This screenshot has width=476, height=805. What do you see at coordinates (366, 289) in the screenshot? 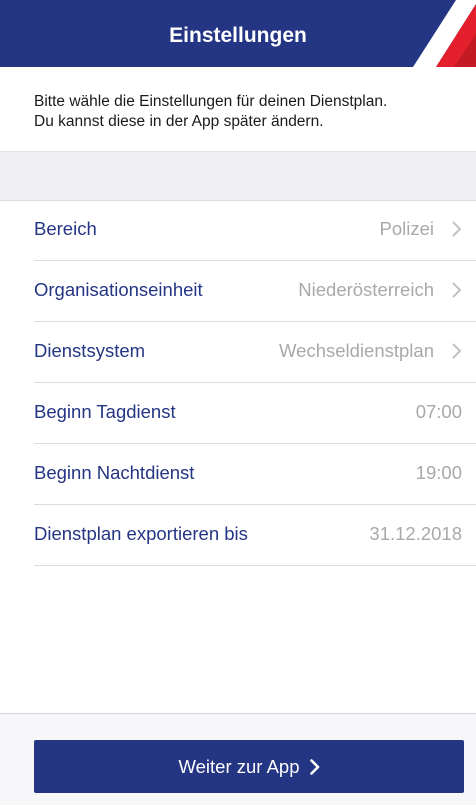
I see `setting-value: Niederösterreich` at bounding box center [366, 289].